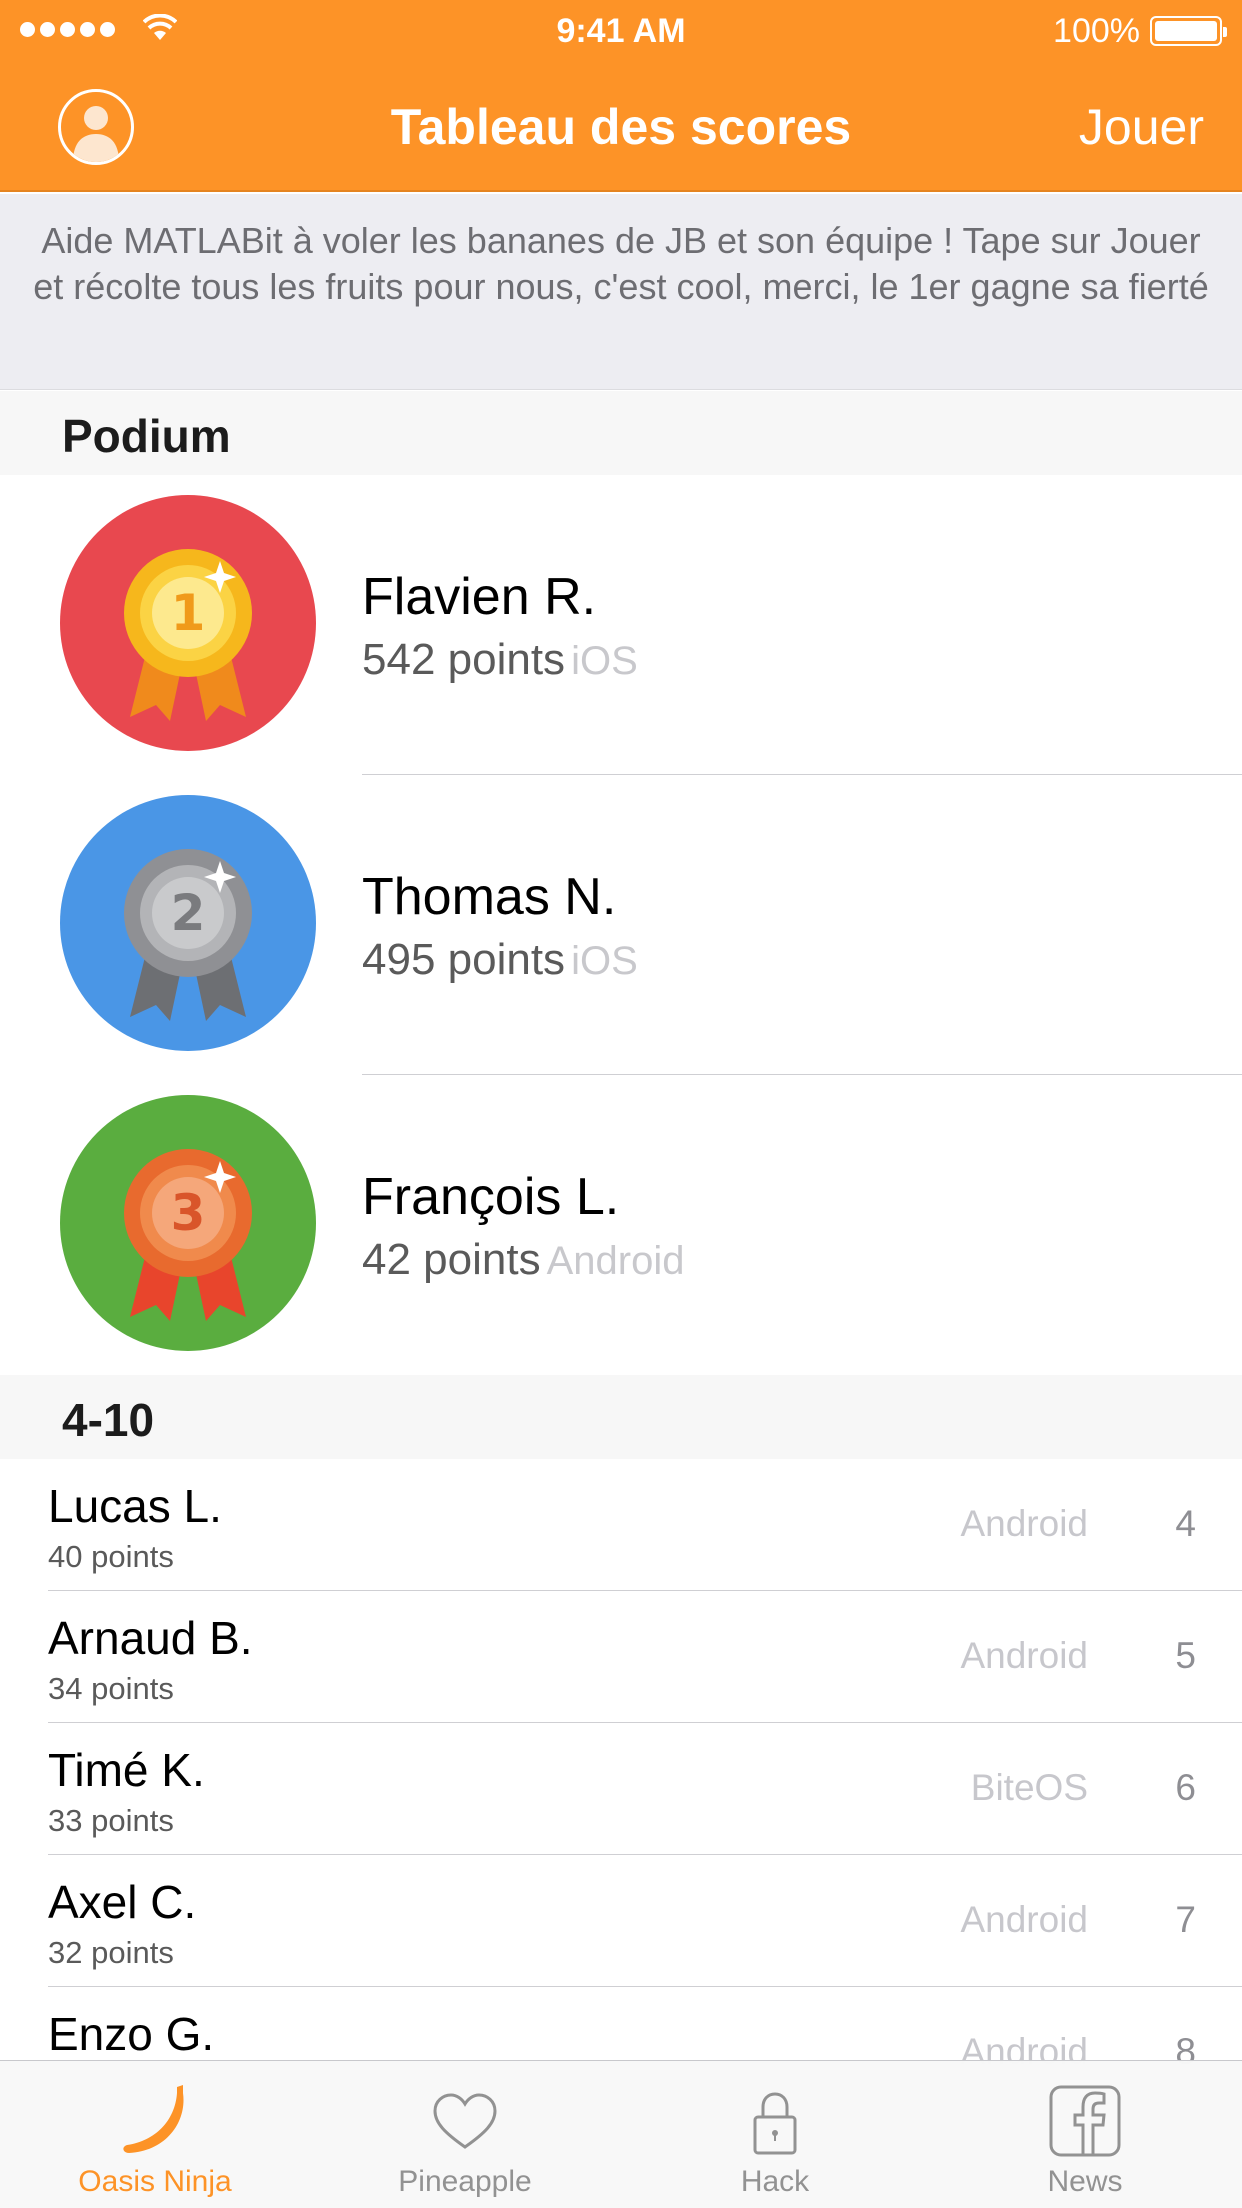 The height and width of the screenshot is (2208, 1242). Describe the element at coordinates (122, 1902) in the screenshot. I see `player-name: Axel C.` at that location.